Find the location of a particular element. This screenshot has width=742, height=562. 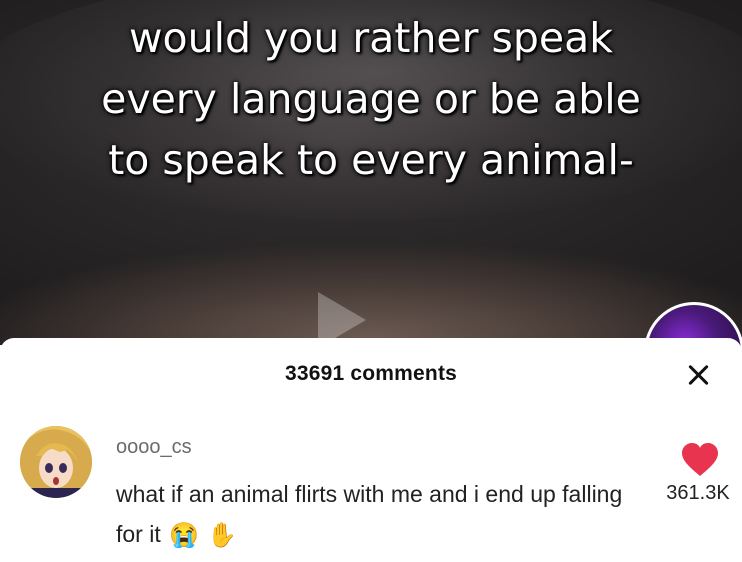

heart-icon is located at coordinates (700, 460).